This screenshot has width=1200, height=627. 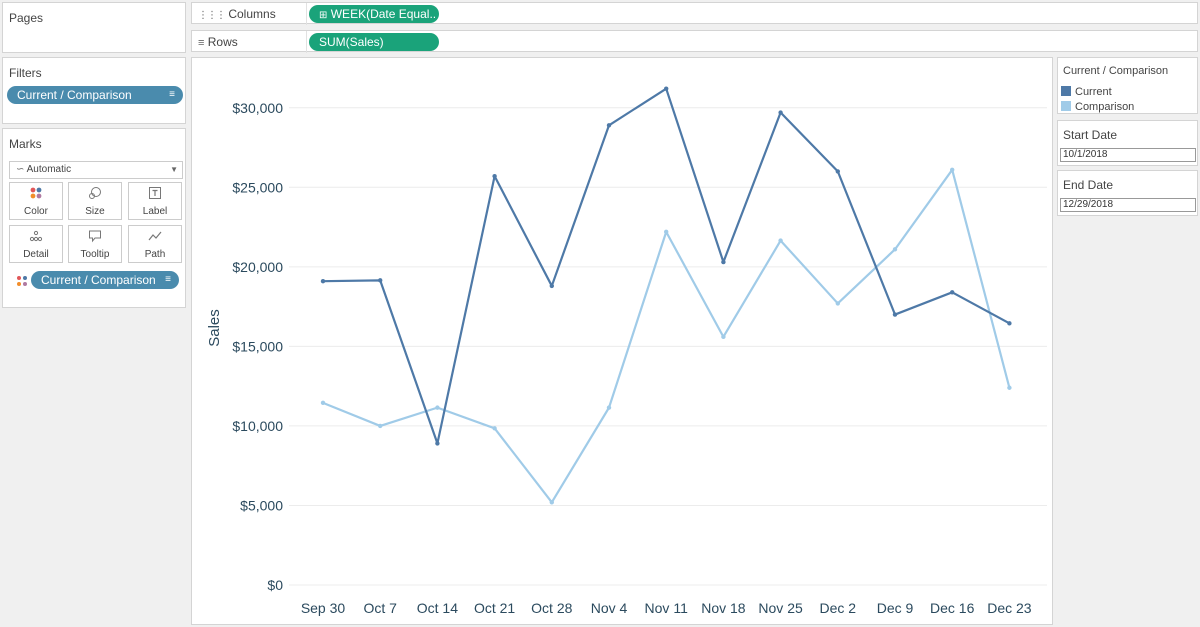 I want to click on x-tick-label: Nov 4, so click(x=609, y=608).